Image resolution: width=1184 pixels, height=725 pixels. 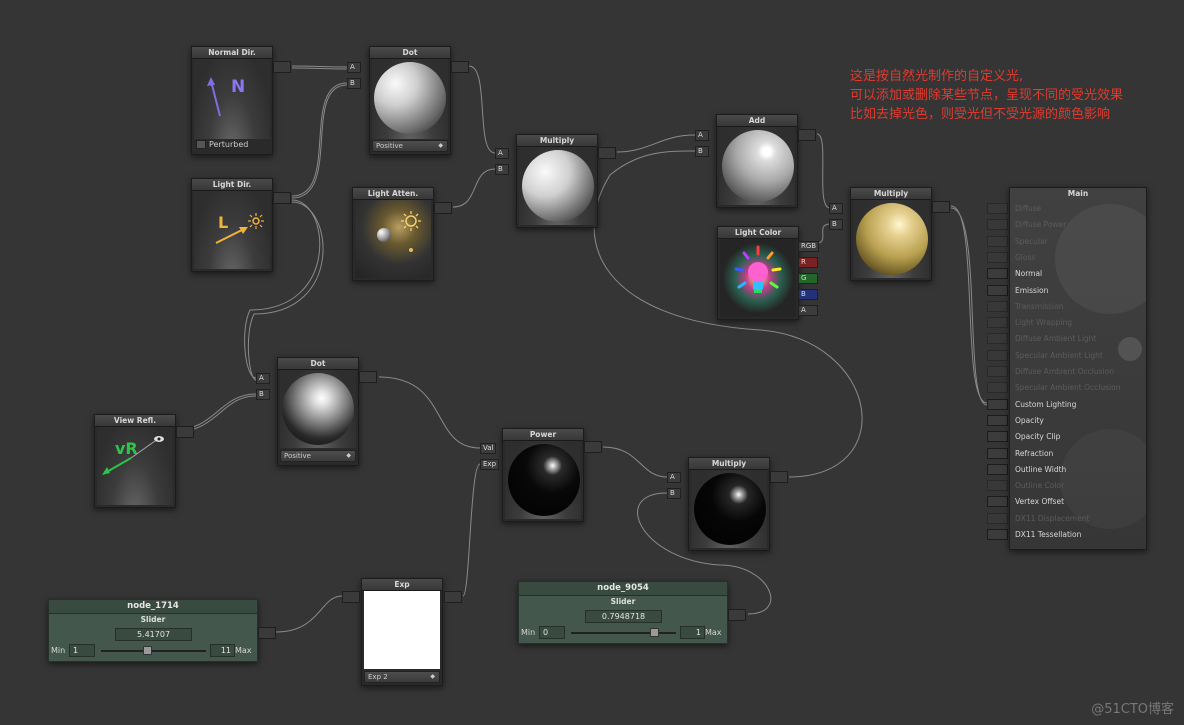 What do you see at coordinates (809, 246) in the screenshot?
I see `light-color-output-rgb: RGB` at bounding box center [809, 246].